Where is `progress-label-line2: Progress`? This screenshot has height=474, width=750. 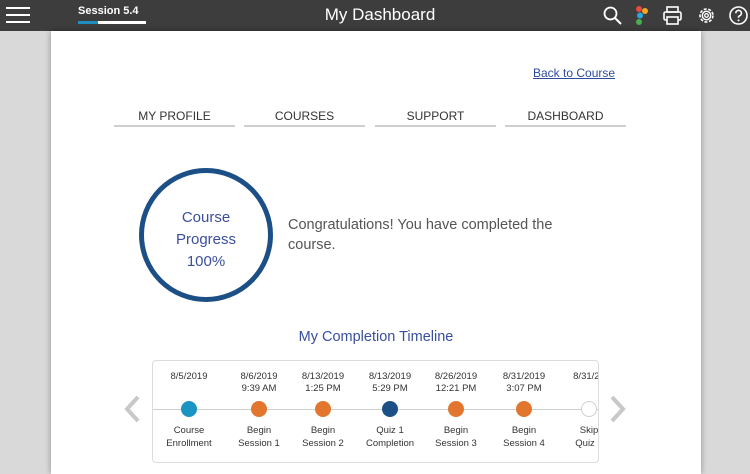
progress-label-line2: Progress is located at coordinates (206, 239).